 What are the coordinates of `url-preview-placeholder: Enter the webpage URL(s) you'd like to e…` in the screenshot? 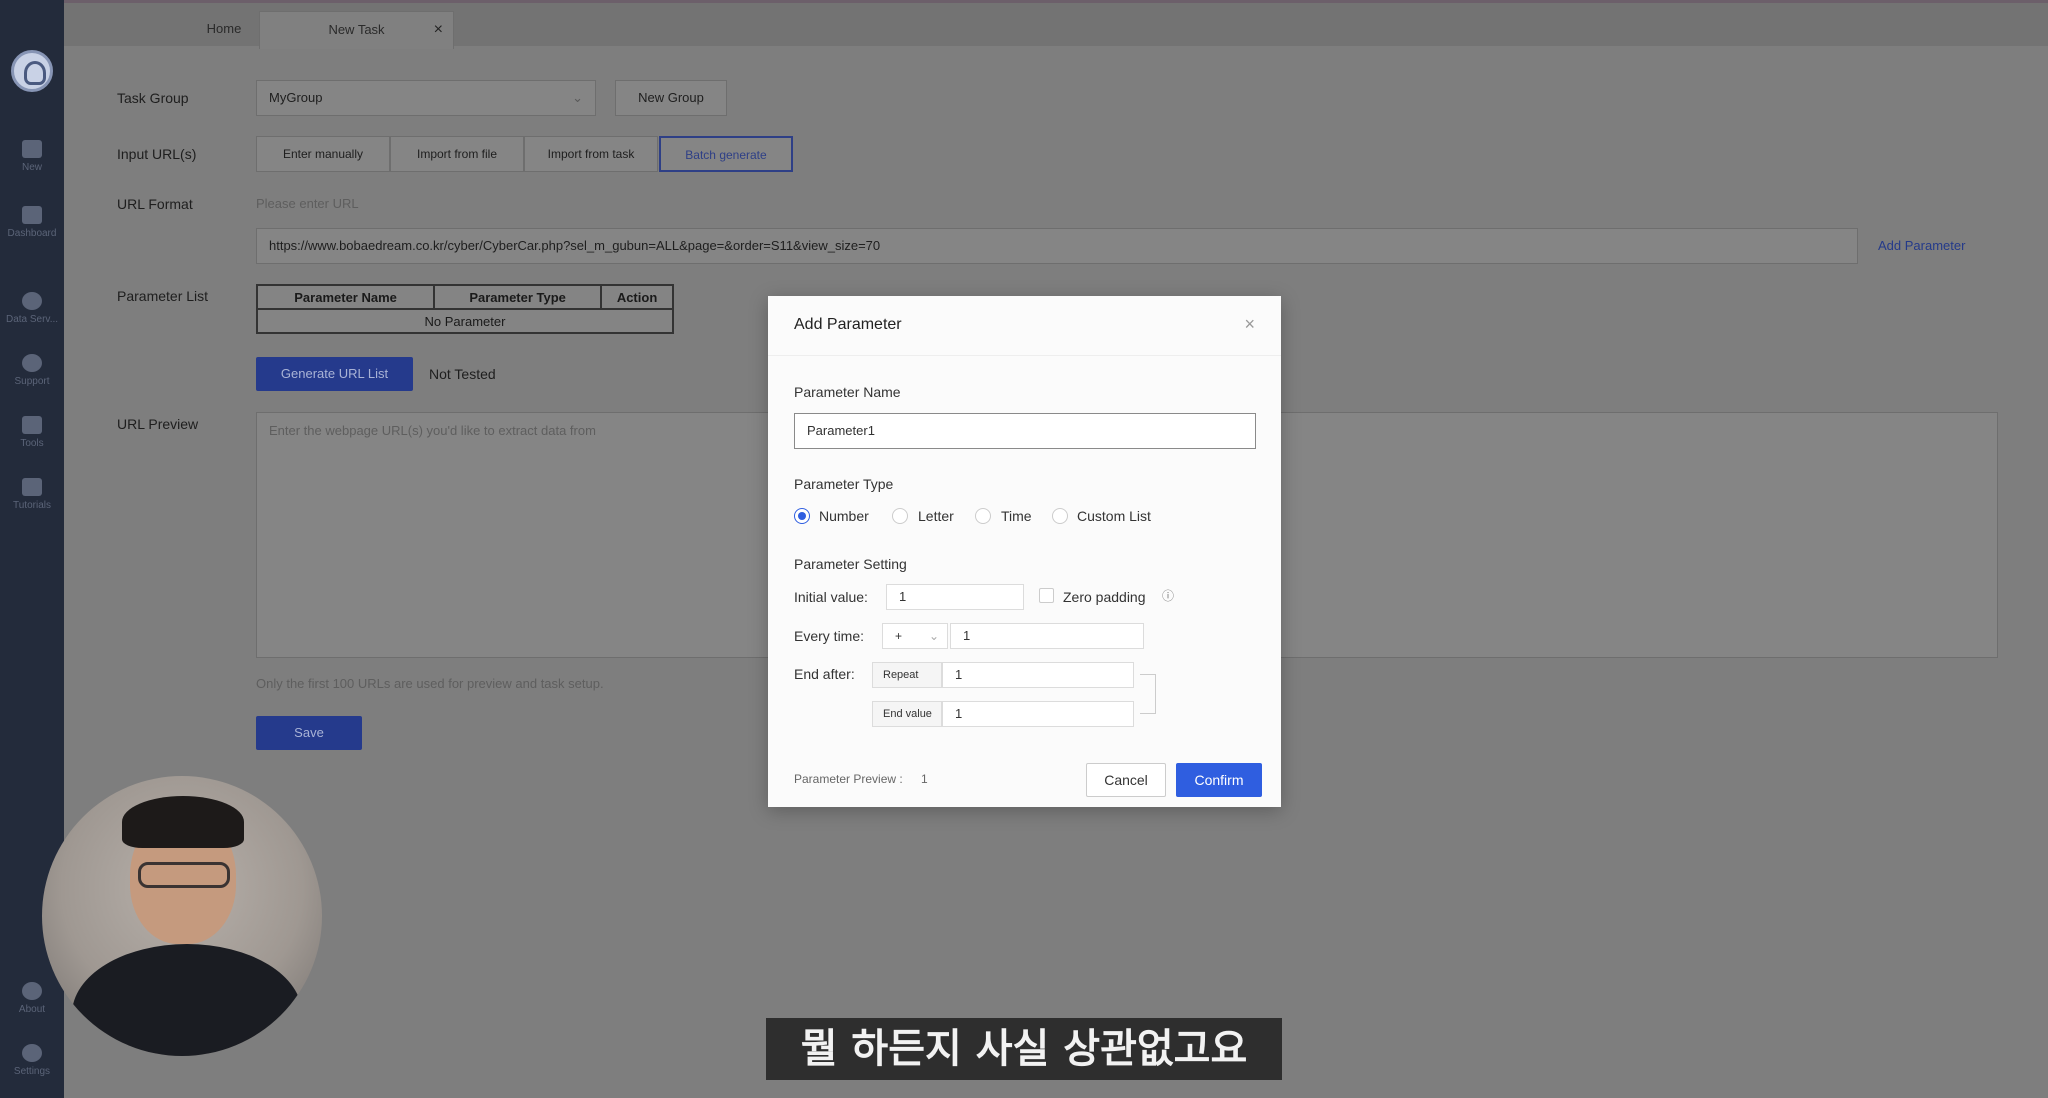 It's located at (432, 430).